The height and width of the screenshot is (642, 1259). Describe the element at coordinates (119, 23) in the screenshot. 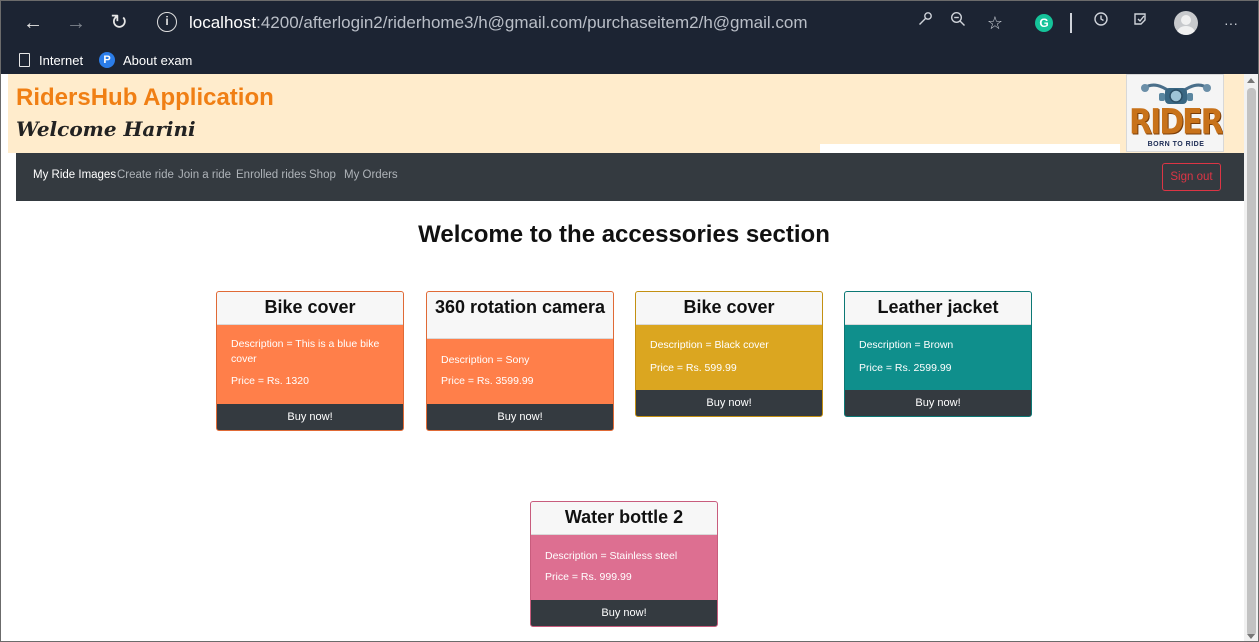

I see `refresh-icon: ↻` at that location.